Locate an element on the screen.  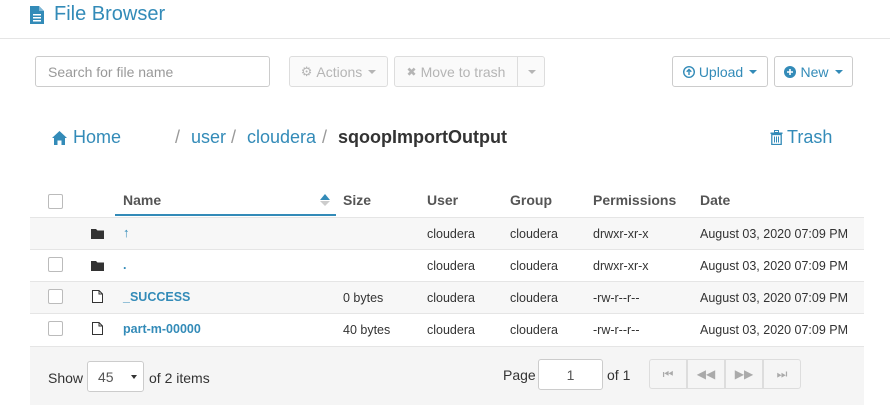
trash-icon is located at coordinates (776, 137).